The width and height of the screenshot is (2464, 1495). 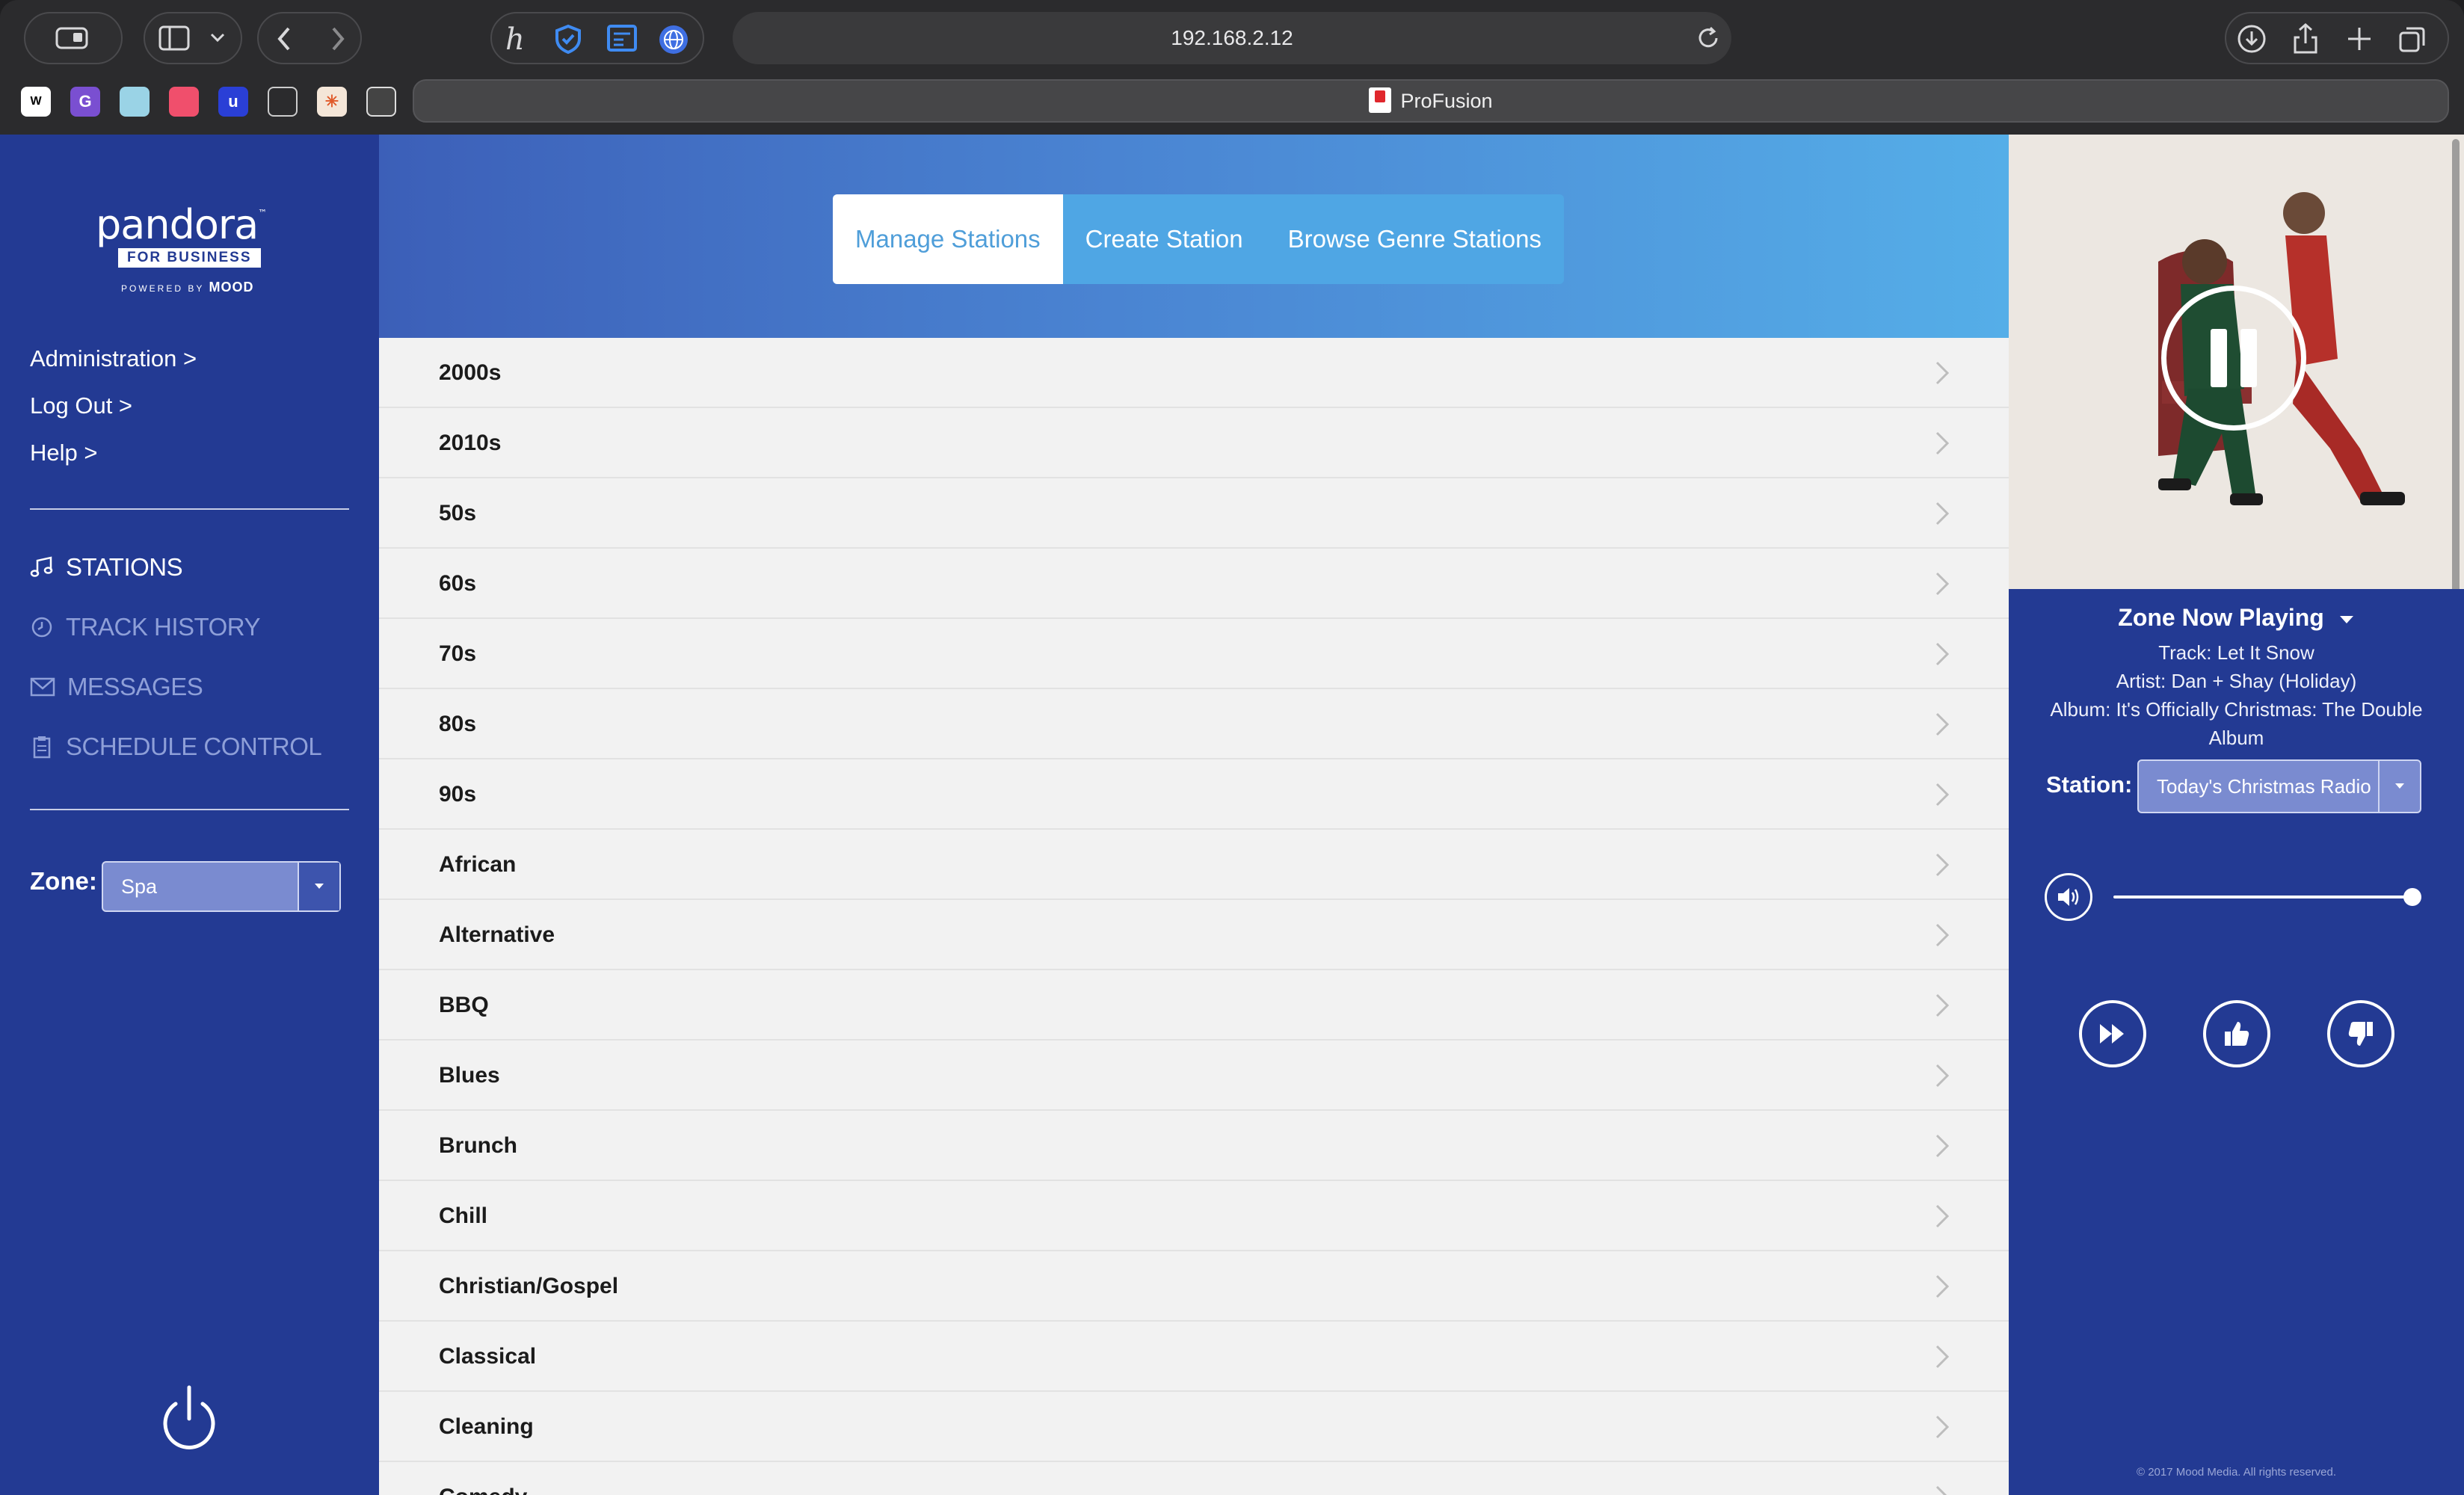 I want to click on nav-track-history: TRACK HISTORY, so click(x=145, y=627).